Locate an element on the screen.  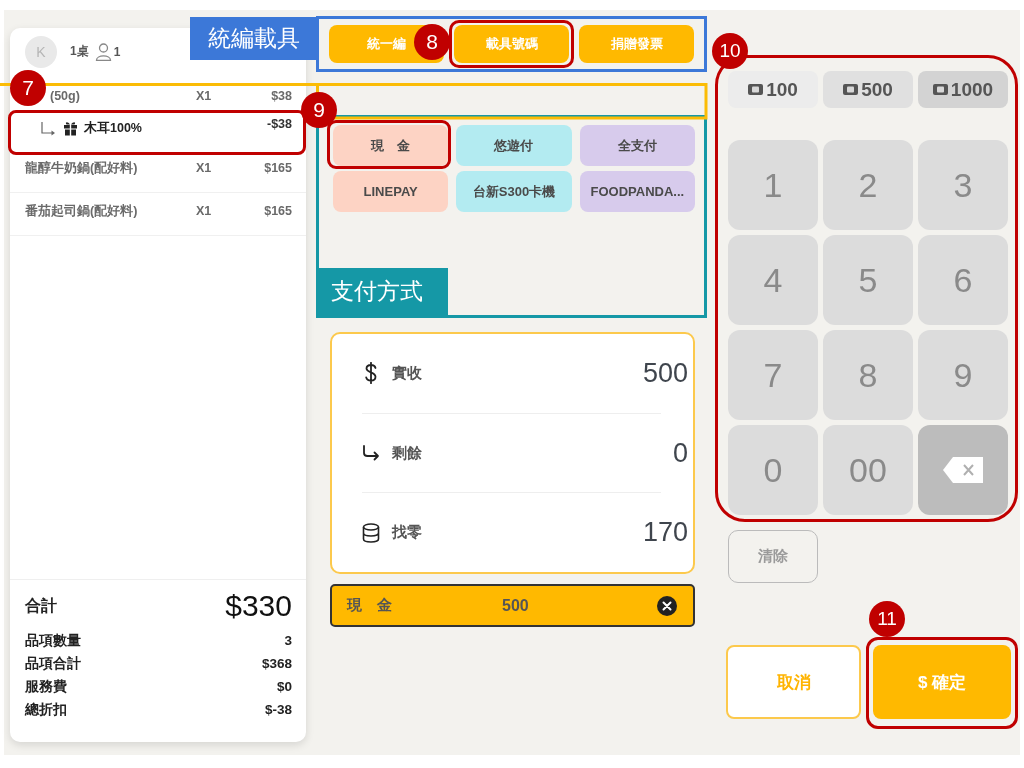
payment-method: 現 金 is located at coordinates (370, 605).